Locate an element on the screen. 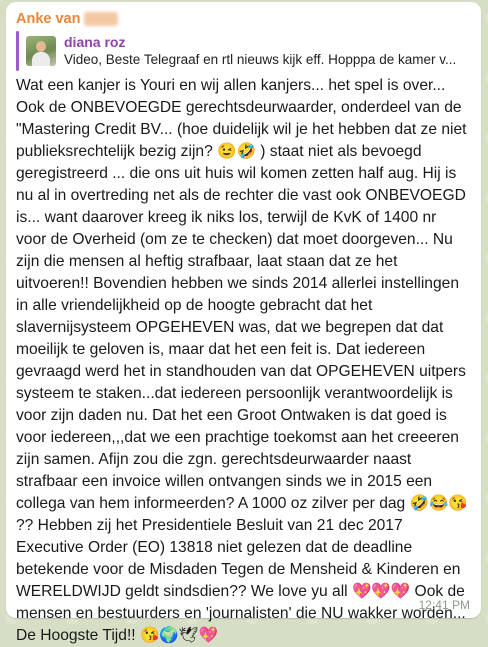 This screenshot has width=488, height=647. redacted-surname is located at coordinates (101, 19).